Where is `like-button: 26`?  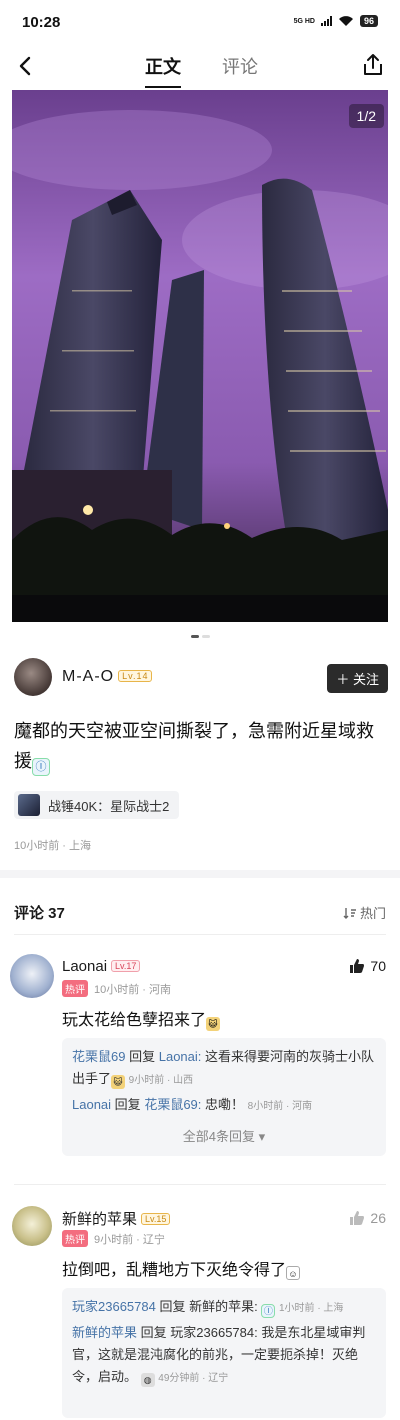 like-button: 26 is located at coordinates (367, 1218).